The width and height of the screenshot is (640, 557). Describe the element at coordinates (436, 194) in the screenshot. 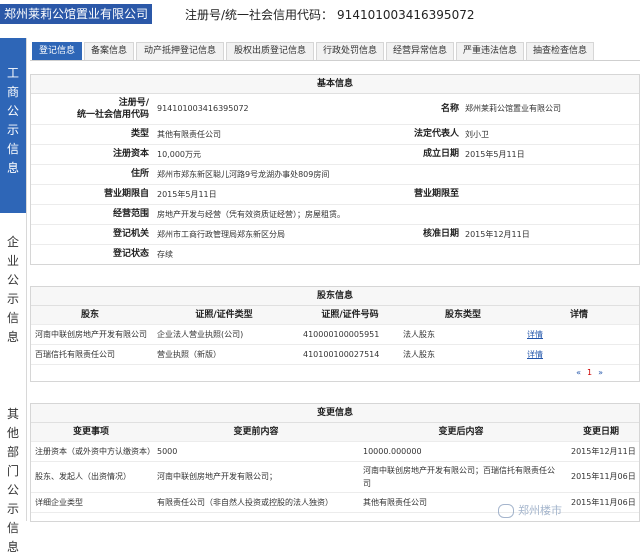

I see `term-to-label: 营业期限至` at that location.